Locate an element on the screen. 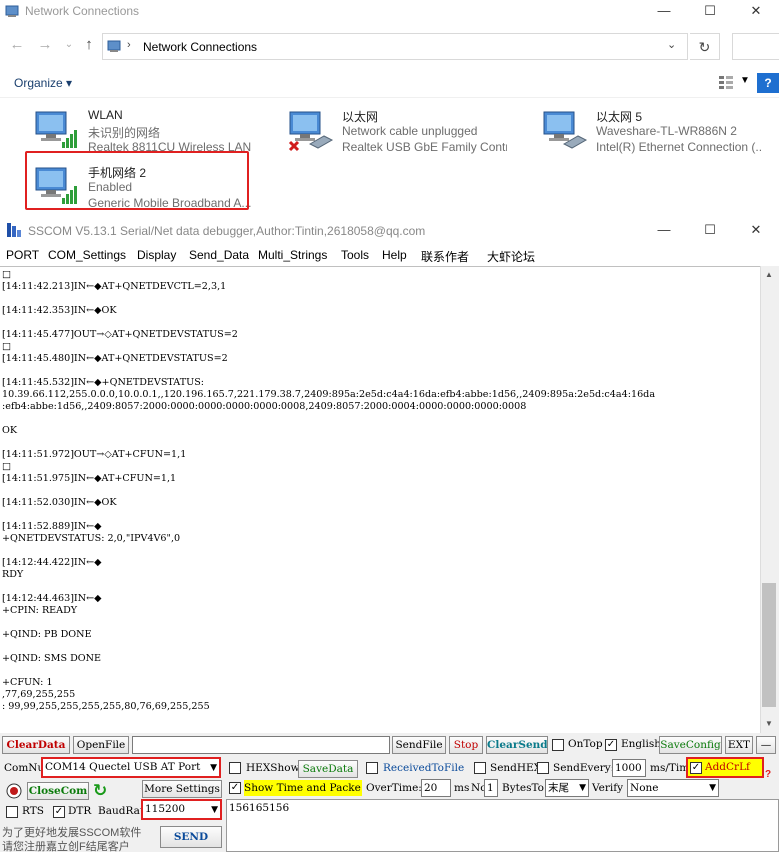 The width and height of the screenshot is (779, 852). stop-button: Stop is located at coordinates (466, 745).